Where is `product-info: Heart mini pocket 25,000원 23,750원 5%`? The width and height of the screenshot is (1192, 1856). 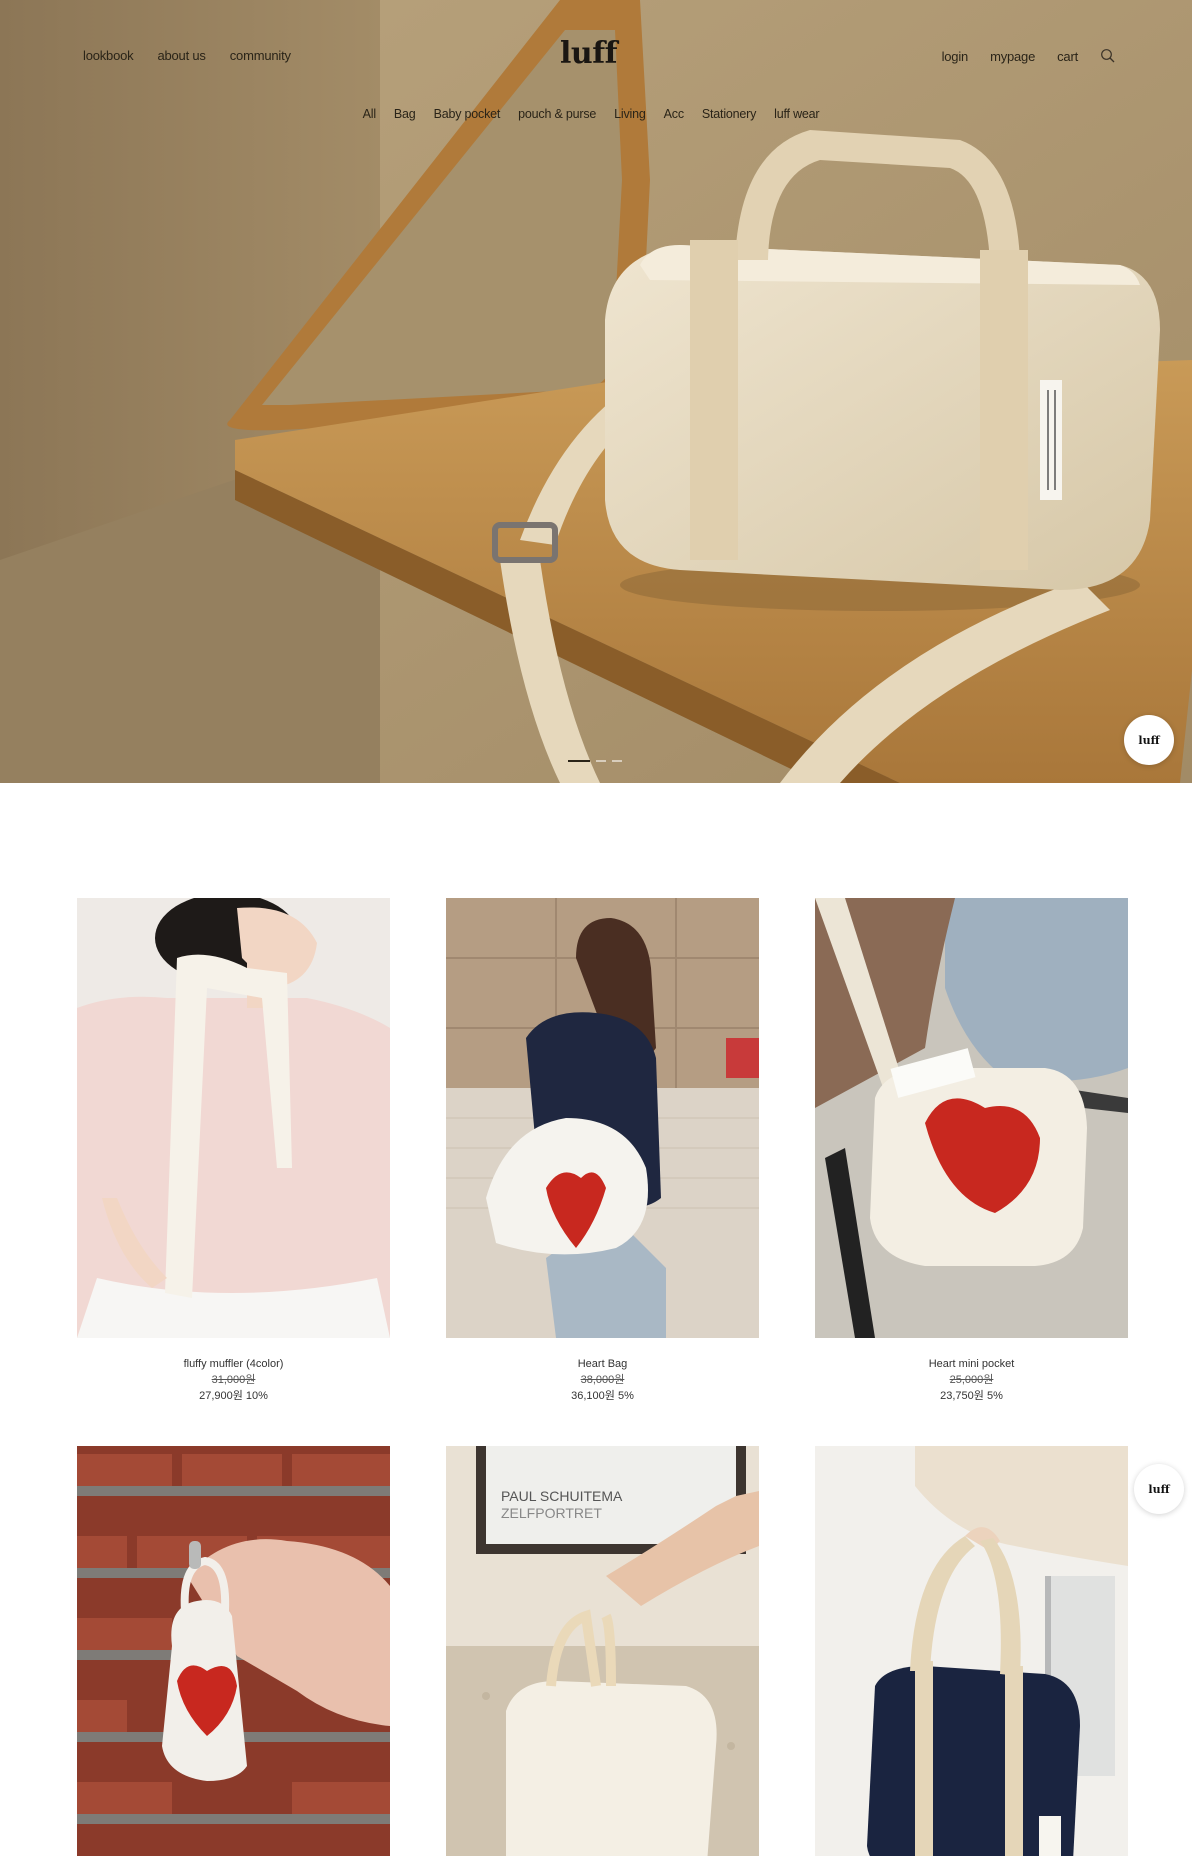
product-info: Heart mini pocket 25,000원 23,750원 5% is located at coordinates (971, 1380).